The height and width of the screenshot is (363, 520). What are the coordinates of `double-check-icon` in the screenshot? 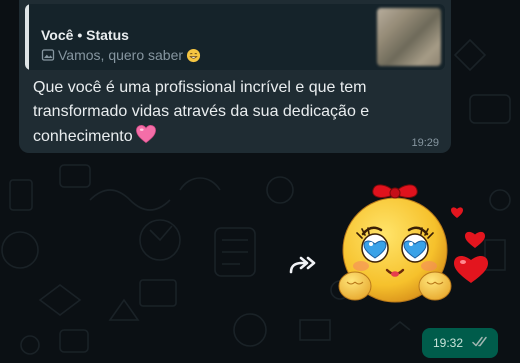 It's located at (479, 341).